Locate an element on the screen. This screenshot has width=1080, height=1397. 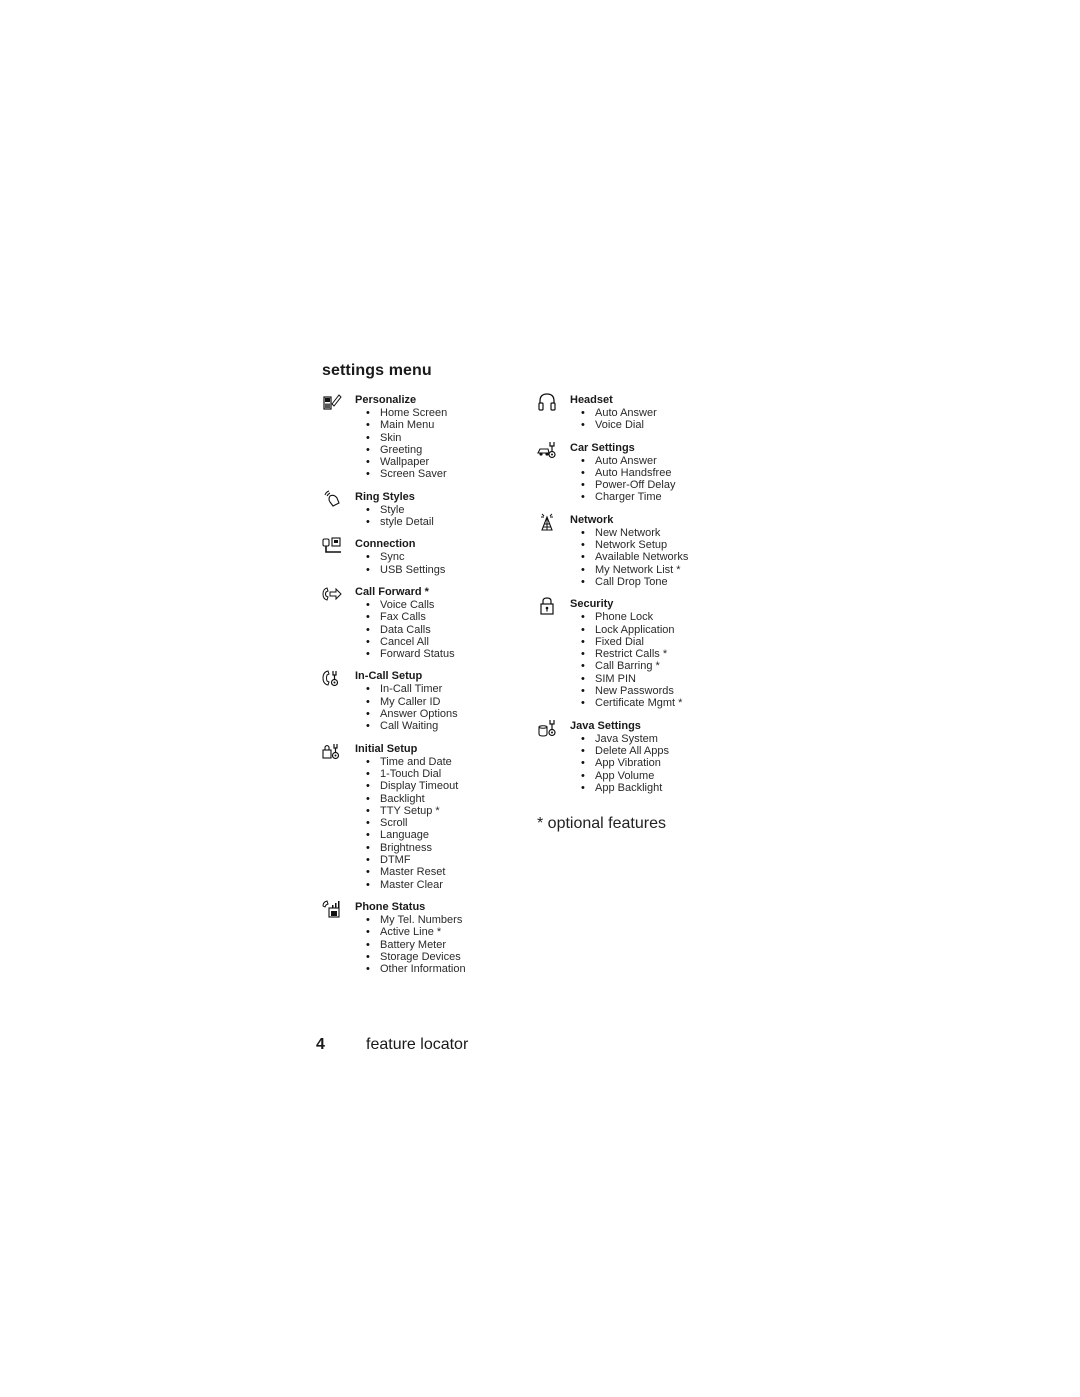
list-item: Restrict Calls * is located at coordinates (659, 654).